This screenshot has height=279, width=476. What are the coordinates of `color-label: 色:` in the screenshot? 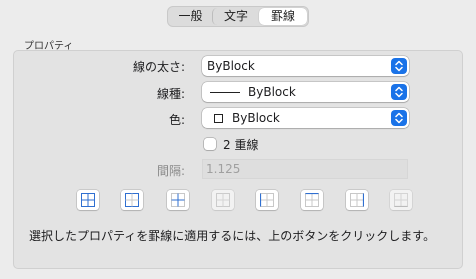 It's located at (176, 120).